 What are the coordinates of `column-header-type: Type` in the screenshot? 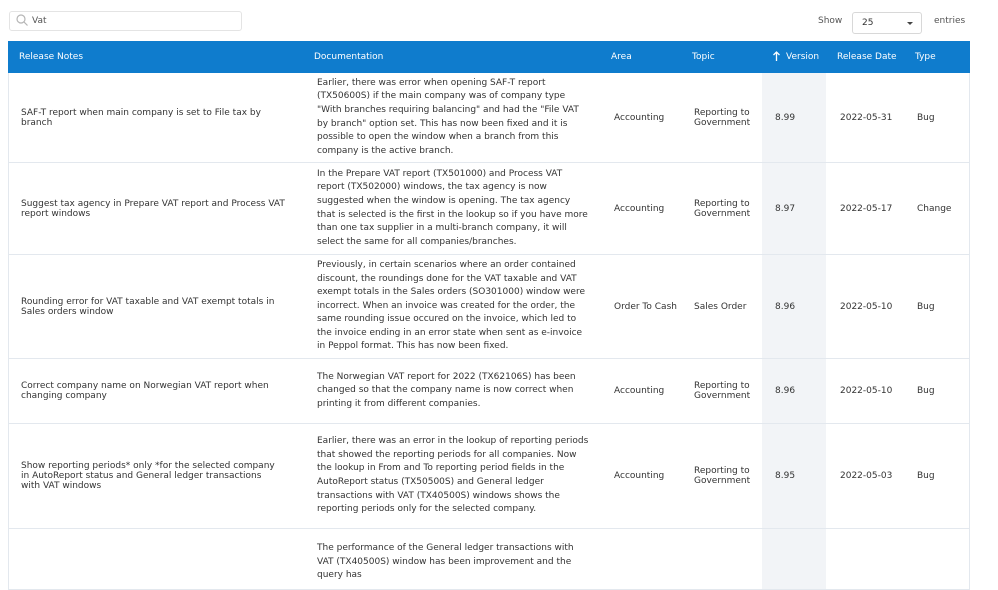 It's located at (925, 57).